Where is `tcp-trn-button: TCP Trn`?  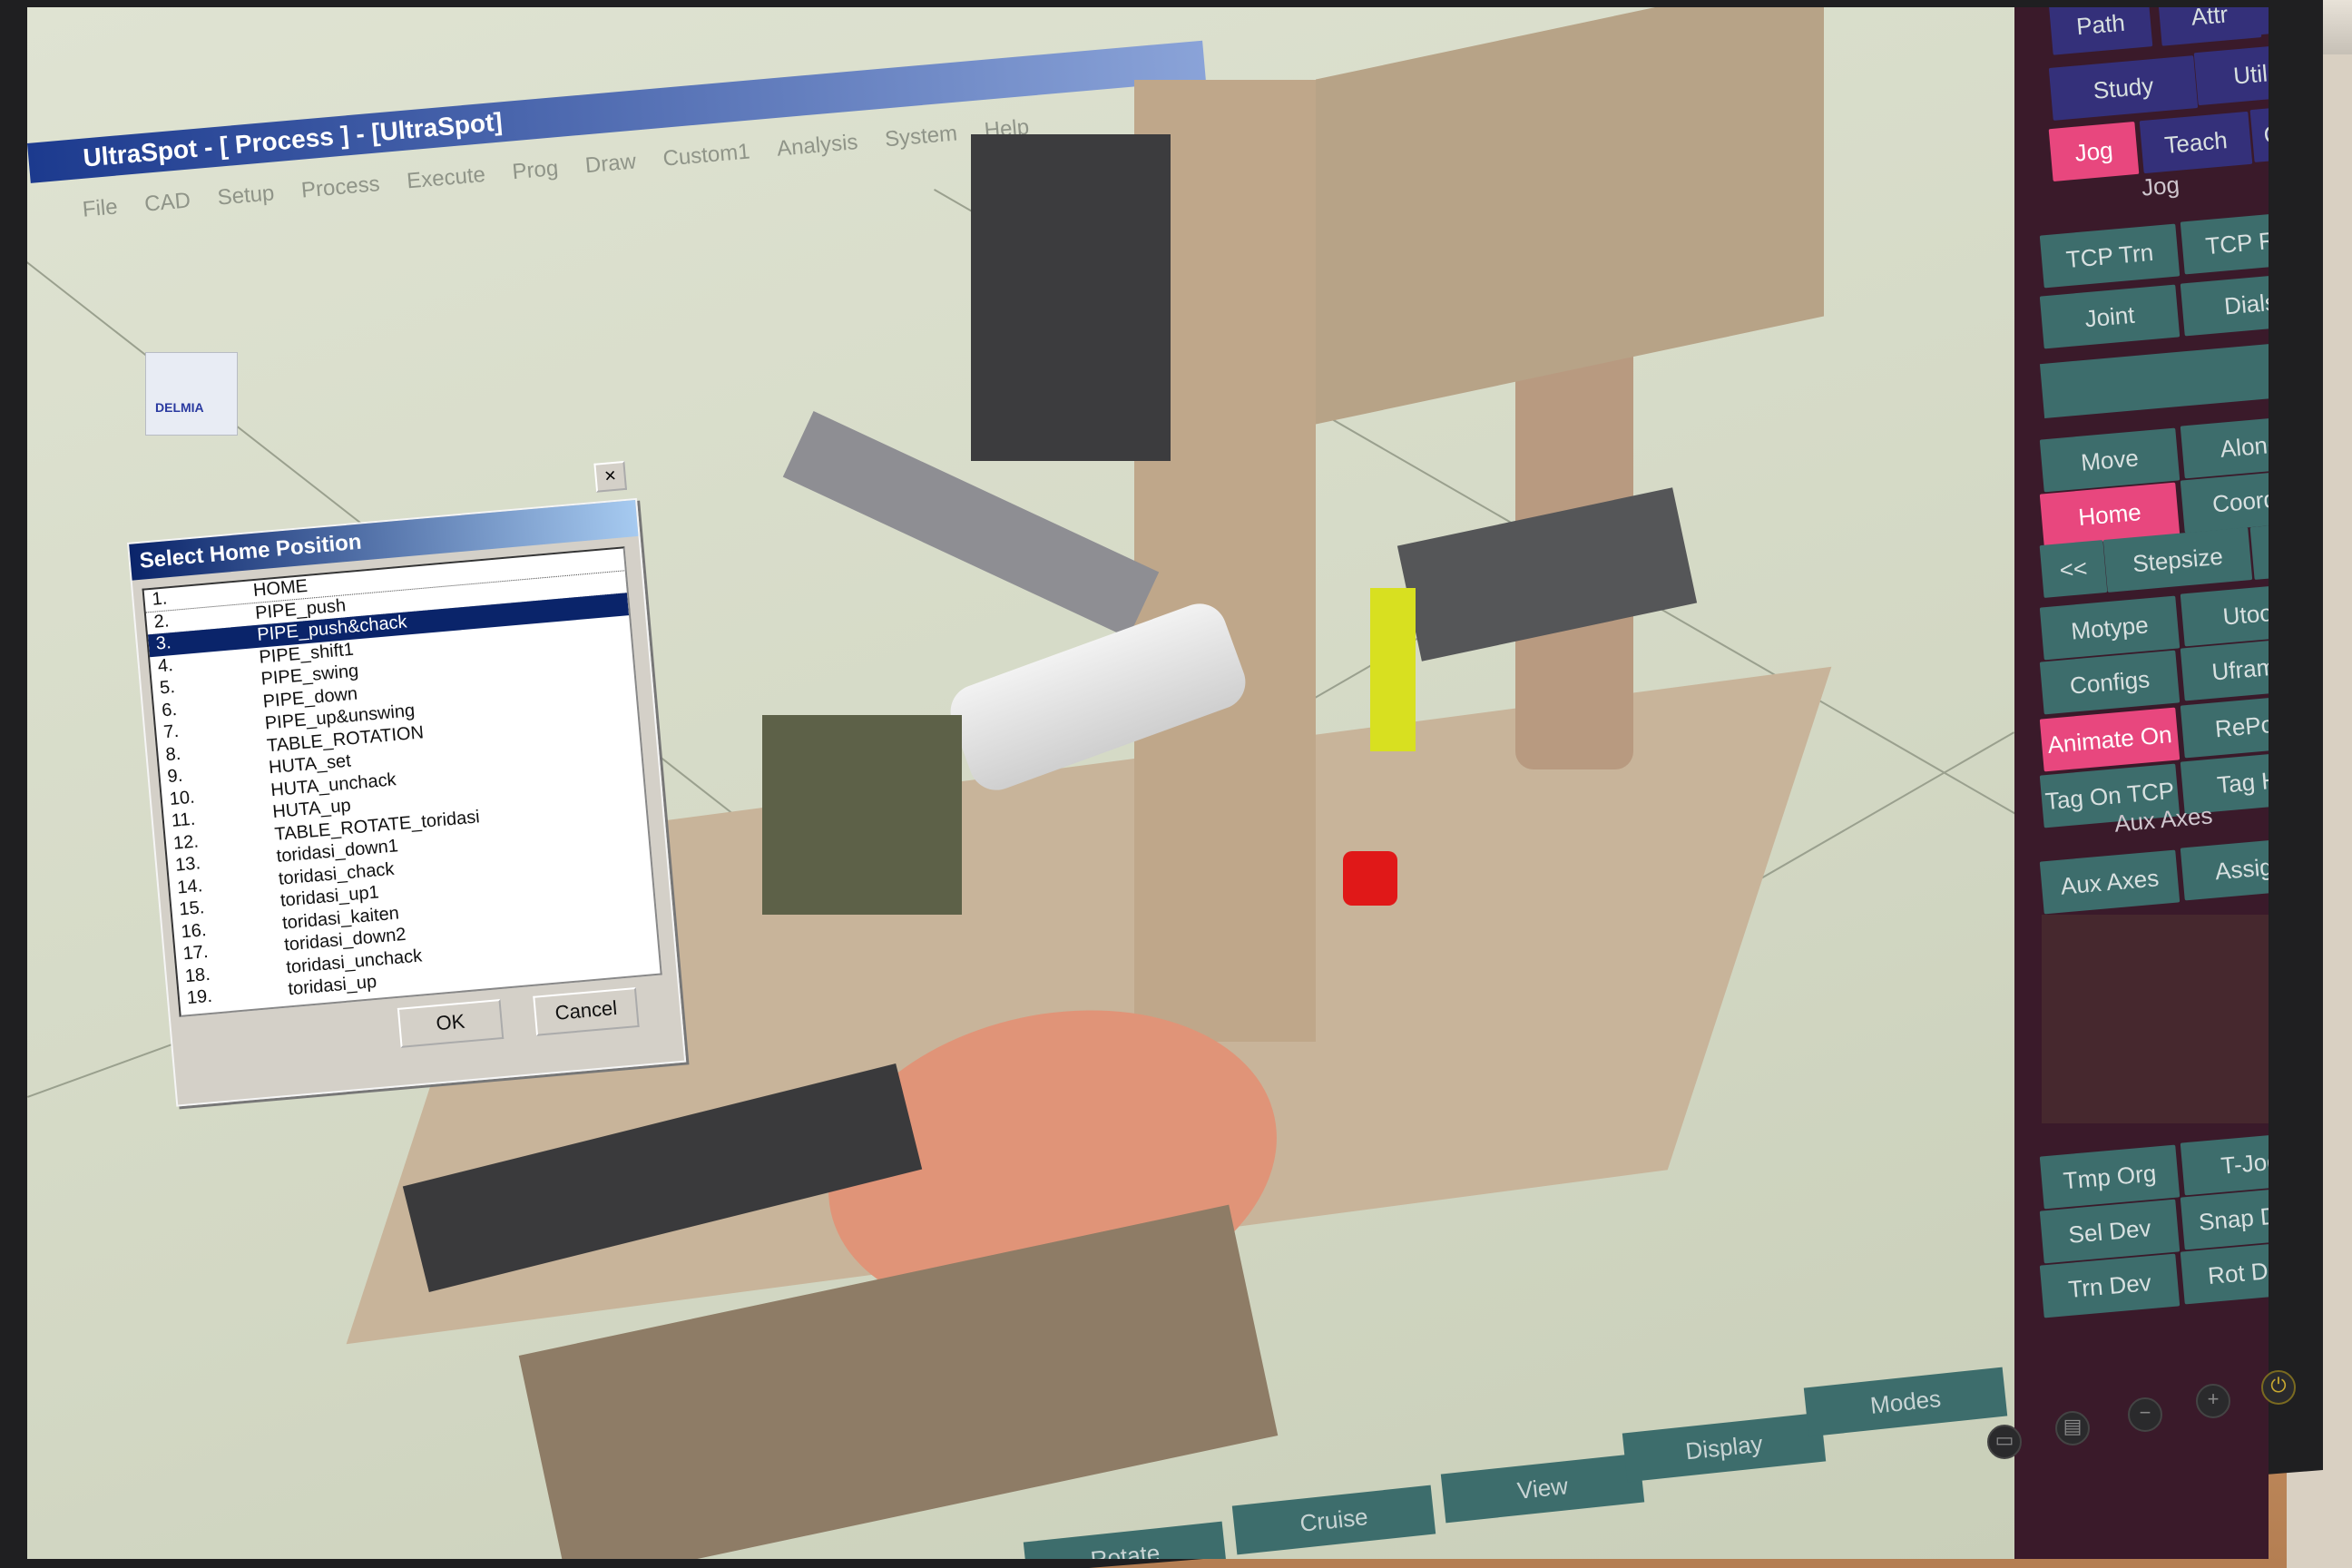
tcp-trn-button: TCP Trn is located at coordinates (2109, 256).